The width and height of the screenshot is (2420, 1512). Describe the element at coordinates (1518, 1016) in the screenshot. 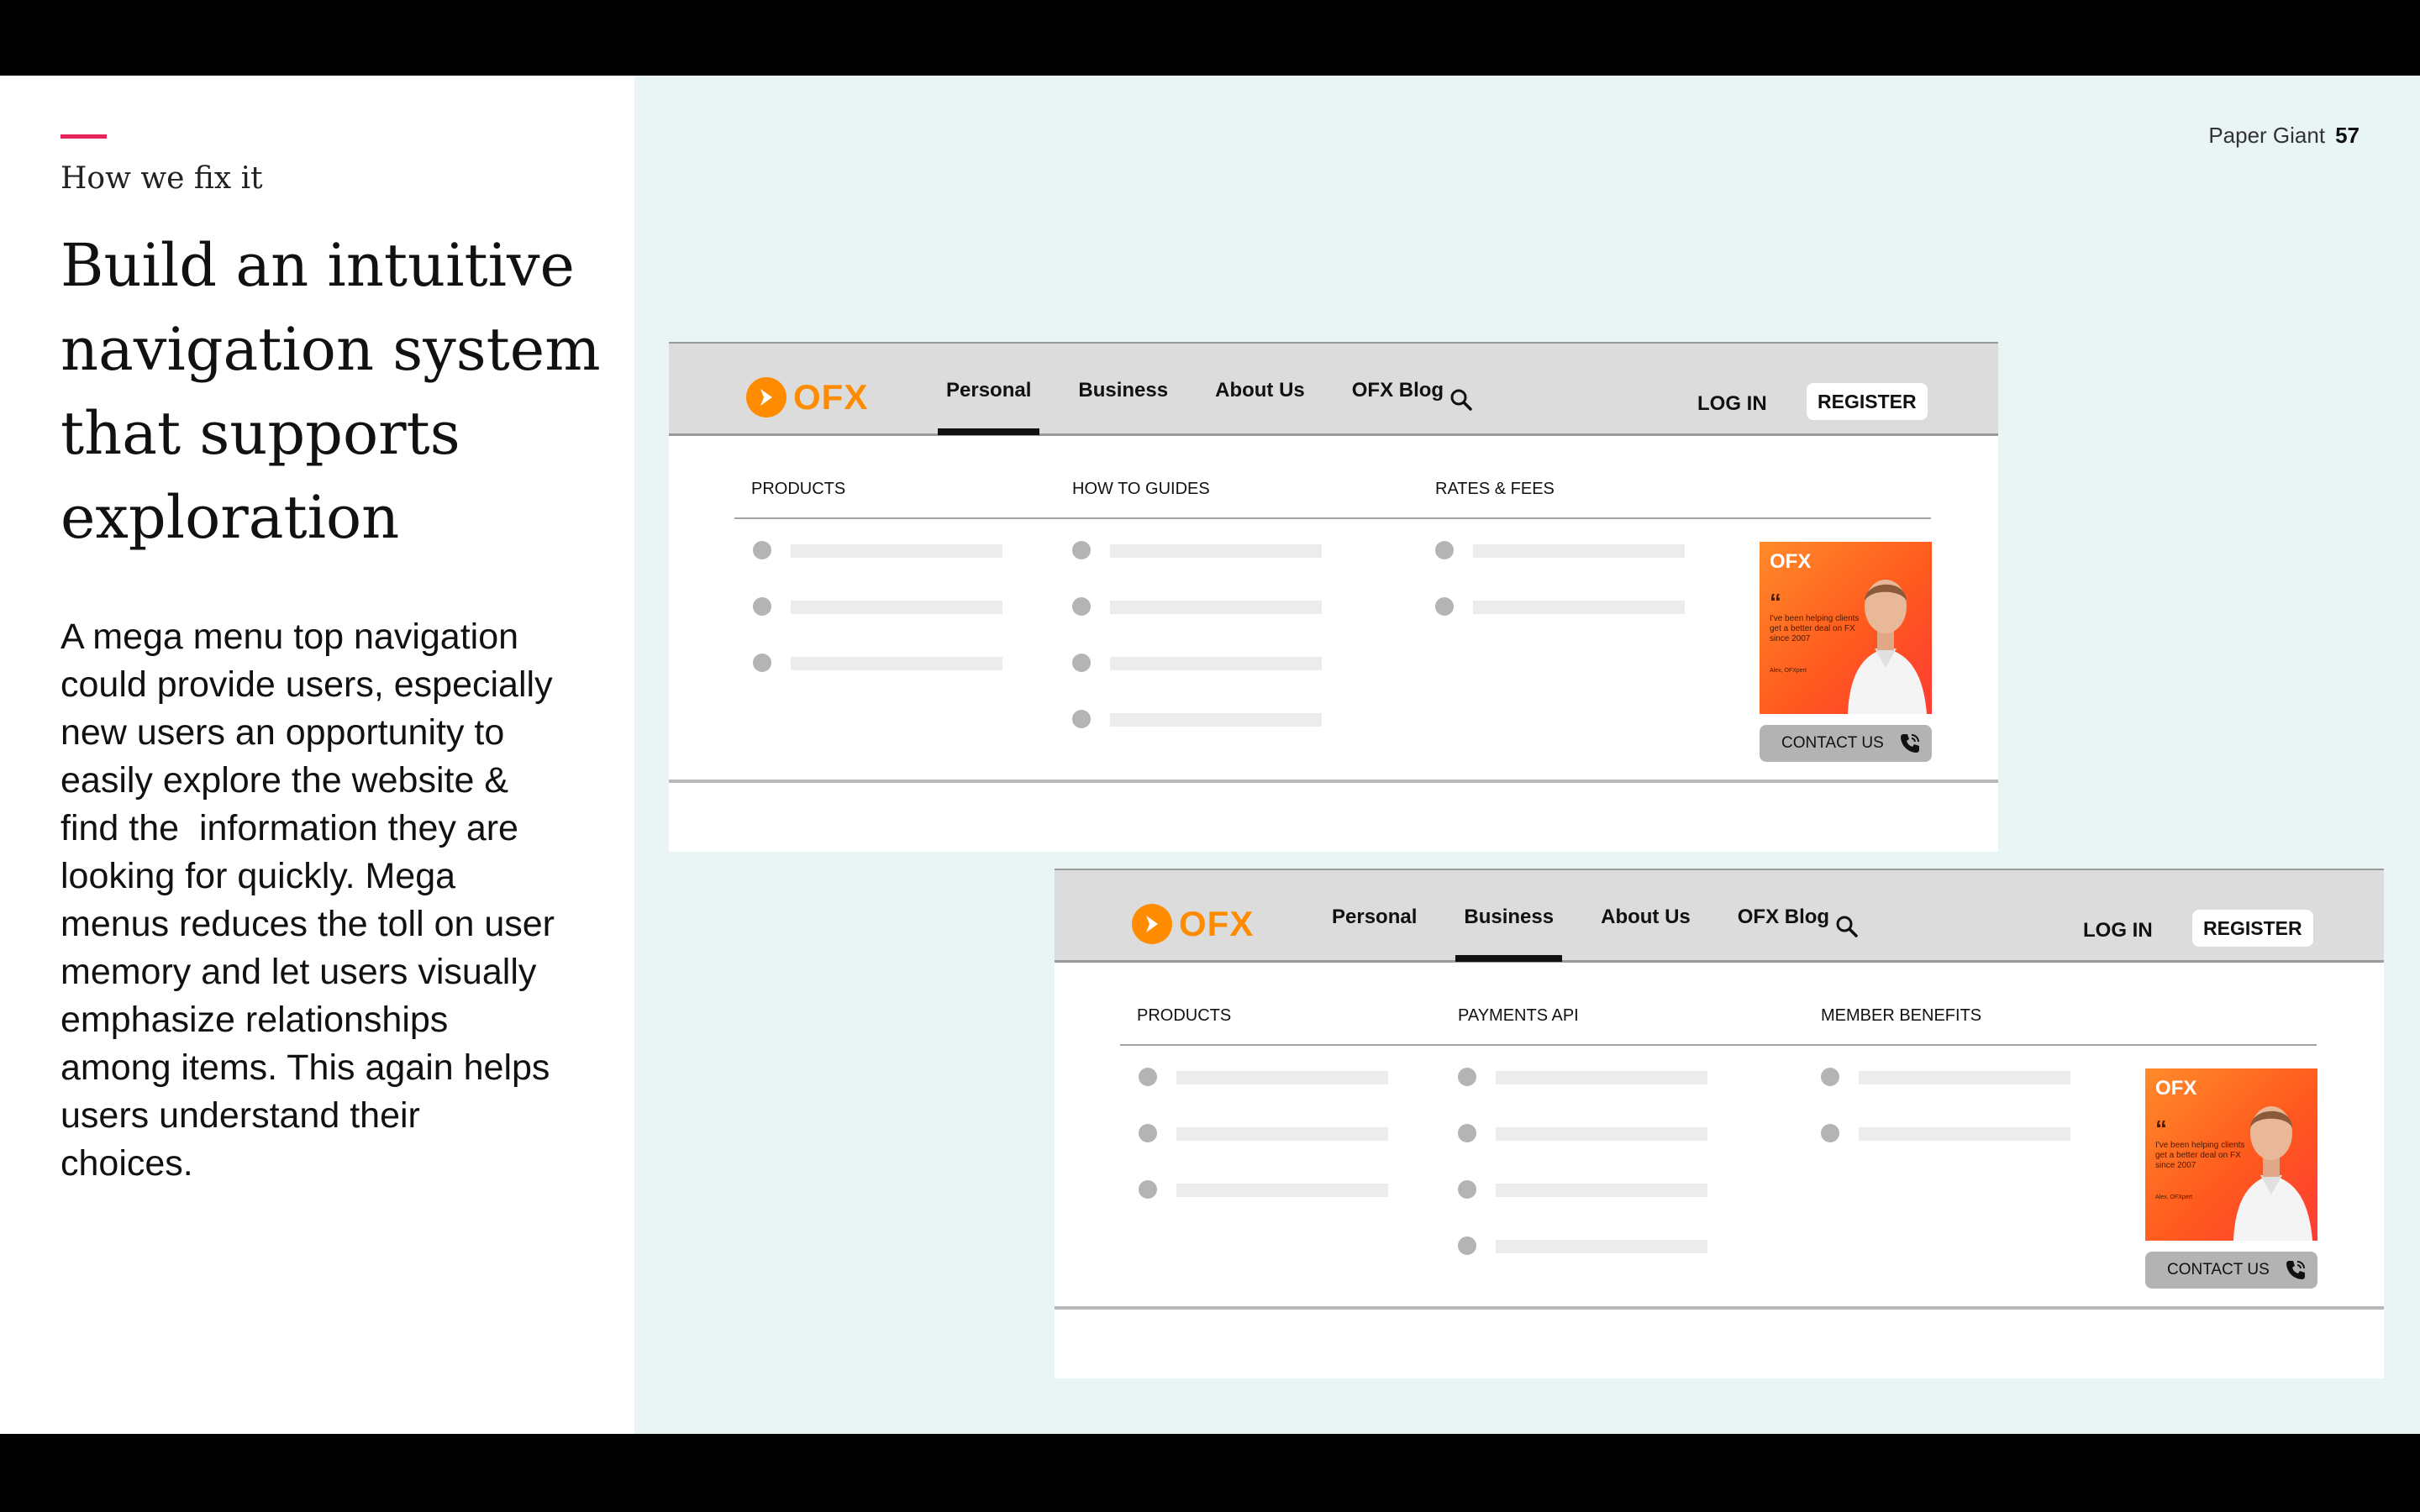

I see `column-title: PAYMENTS API` at that location.